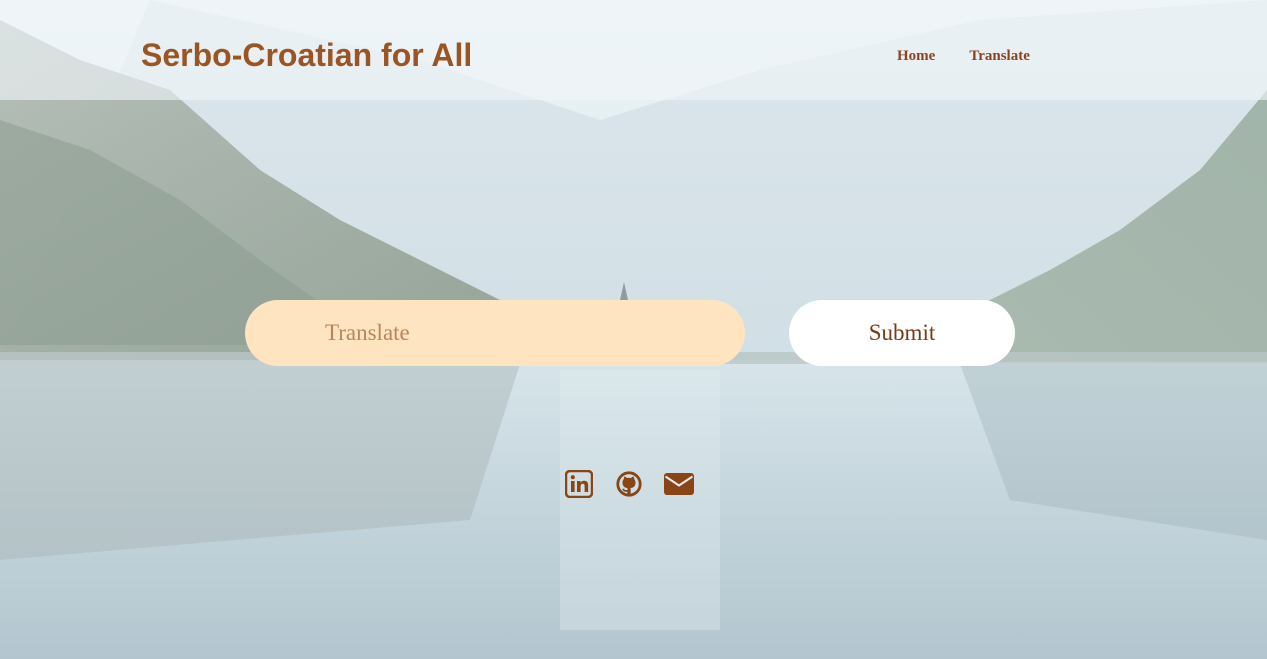  I want to click on github-link, so click(629, 484).